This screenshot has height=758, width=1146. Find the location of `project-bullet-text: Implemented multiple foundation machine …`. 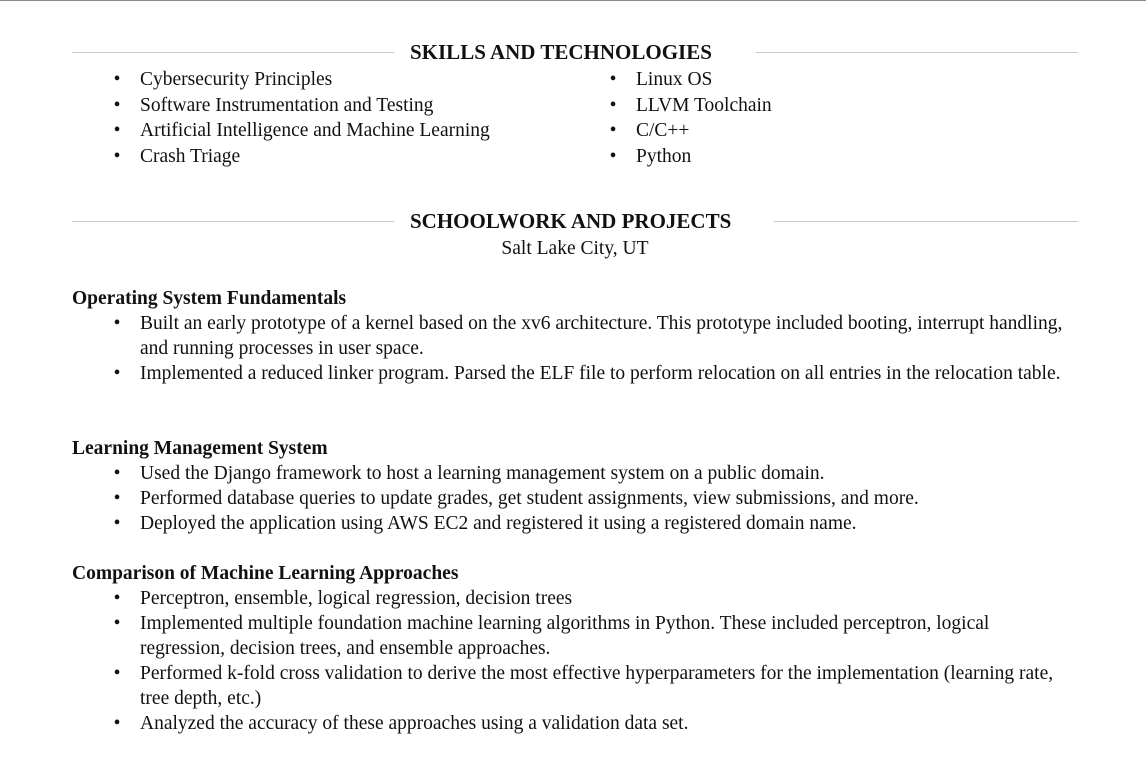

project-bullet-text: Implemented multiple foundation machine … is located at coordinates (565, 636).